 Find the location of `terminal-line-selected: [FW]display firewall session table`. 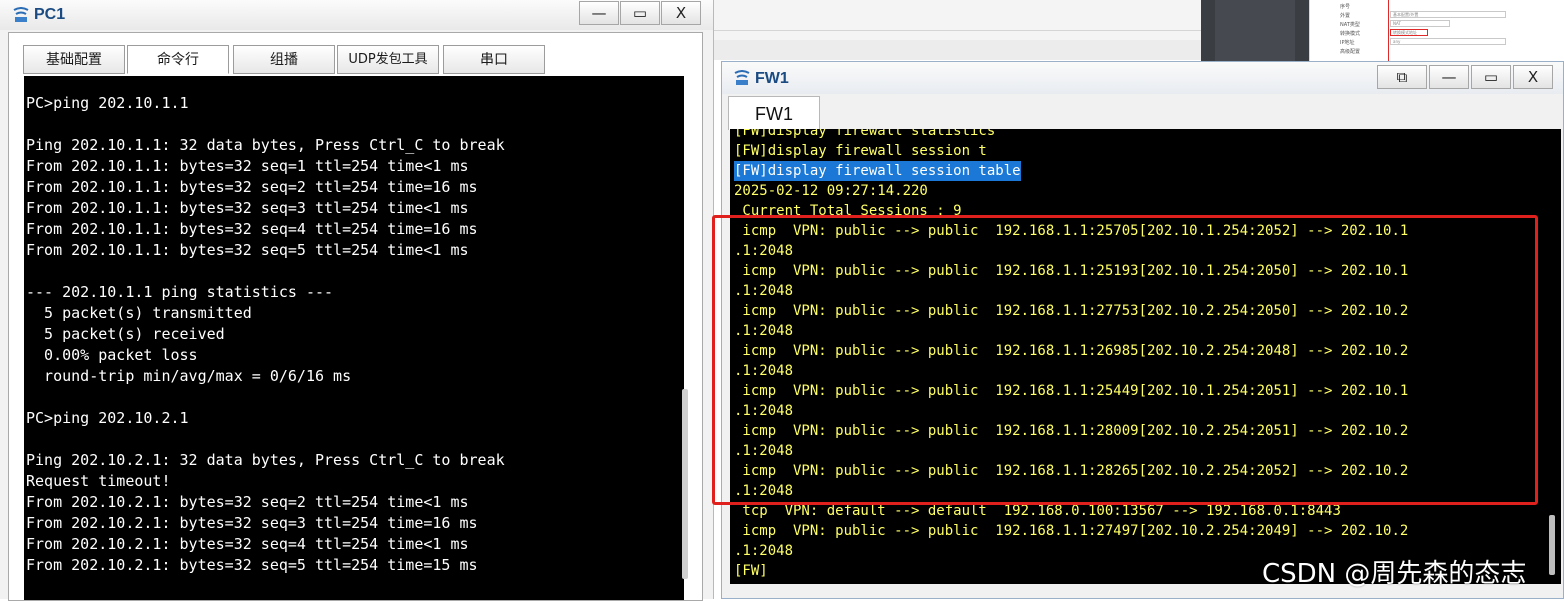

terminal-line-selected: [FW]display firewall session table is located at coordinates (877, 171).